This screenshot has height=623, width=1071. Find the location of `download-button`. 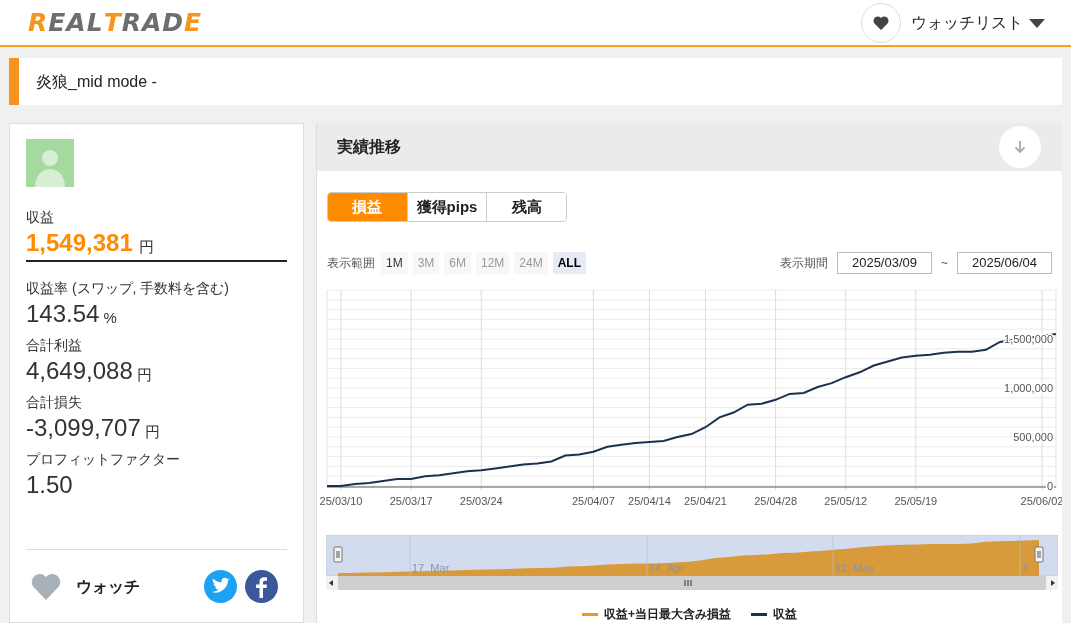

download-button is located at coordinates (1020, 147).